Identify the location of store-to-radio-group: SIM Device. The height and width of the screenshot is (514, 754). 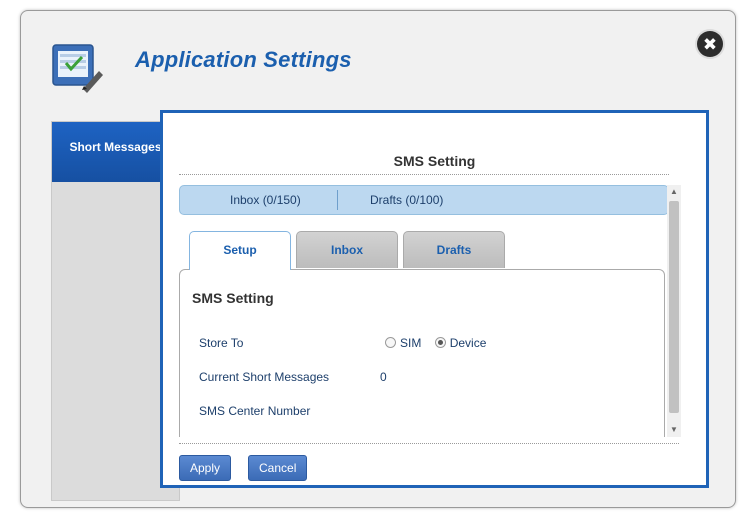
(440, 343).